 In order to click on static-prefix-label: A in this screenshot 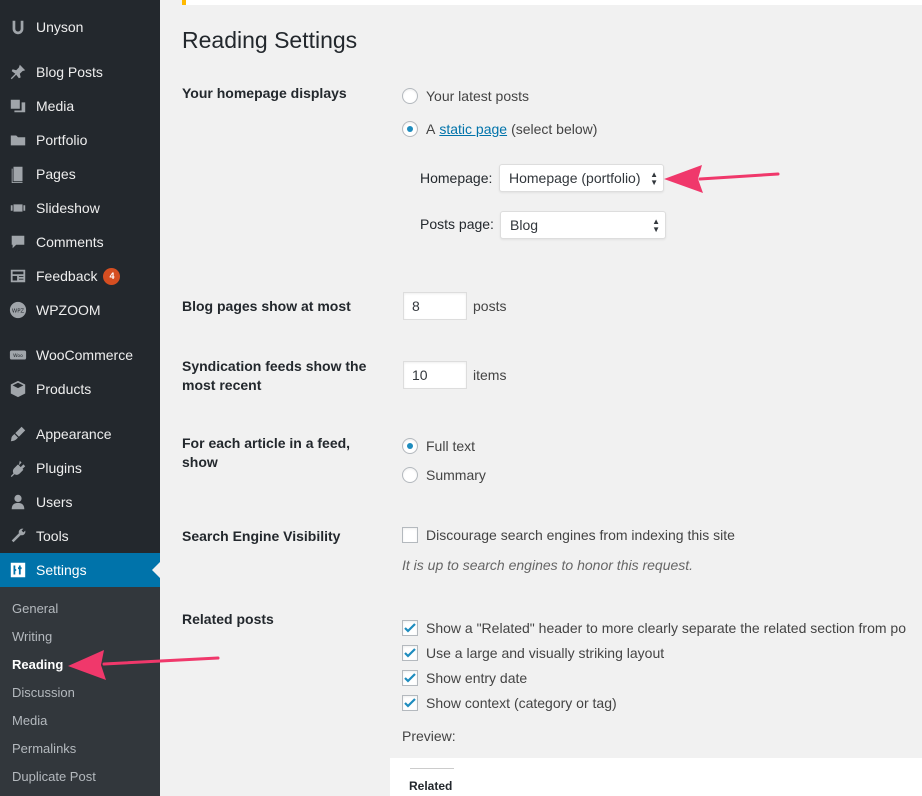, I will do `click(431, 129)`.